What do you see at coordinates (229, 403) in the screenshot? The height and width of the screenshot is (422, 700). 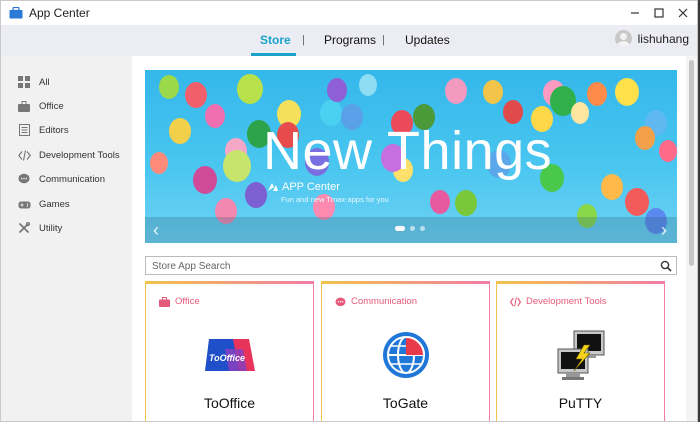 I see `app-name: ToOffice` at bounding box center [229, 403].